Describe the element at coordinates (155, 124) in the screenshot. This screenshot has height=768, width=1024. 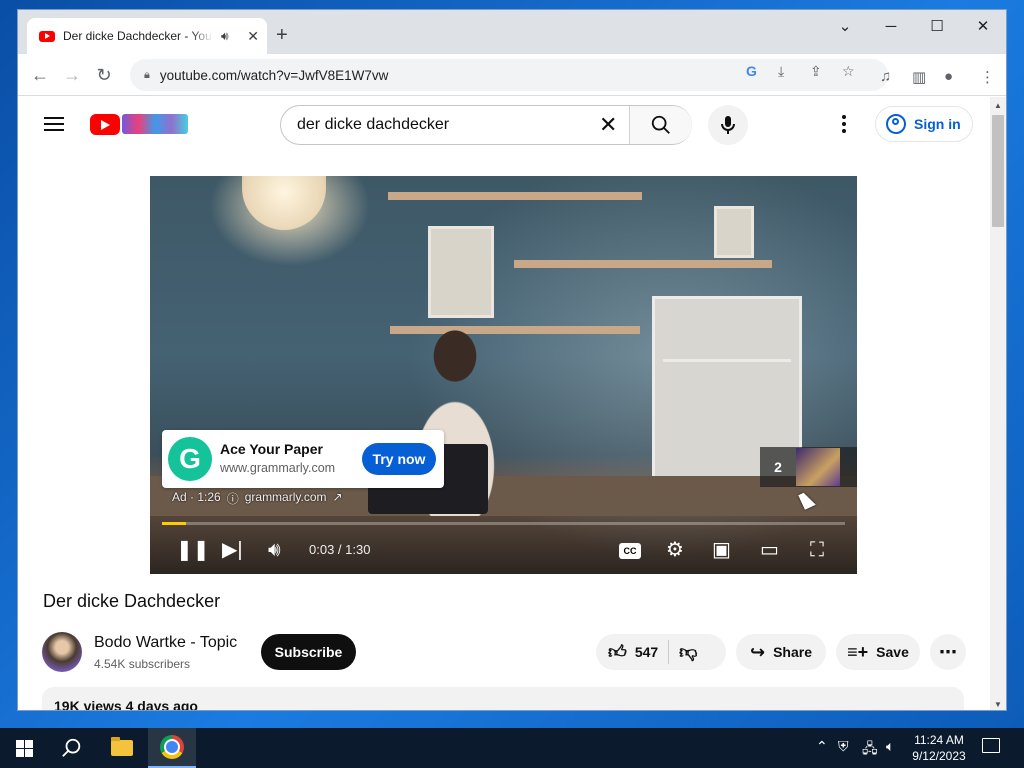
I see `youtube-doodle` at that location.